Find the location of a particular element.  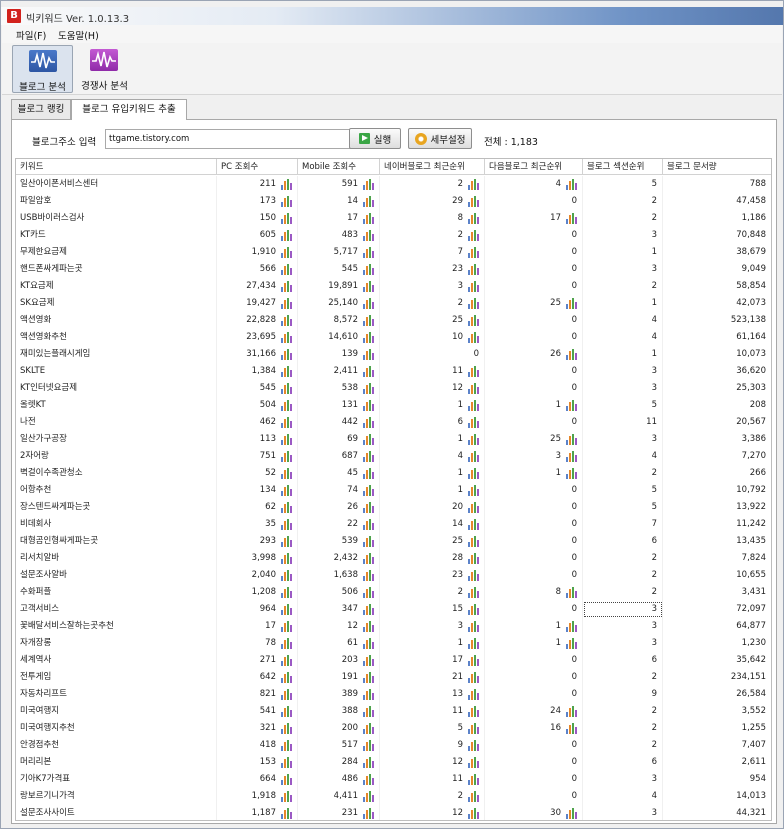

cell-doc-count: 20,567 is located at coordinates (717, 422).